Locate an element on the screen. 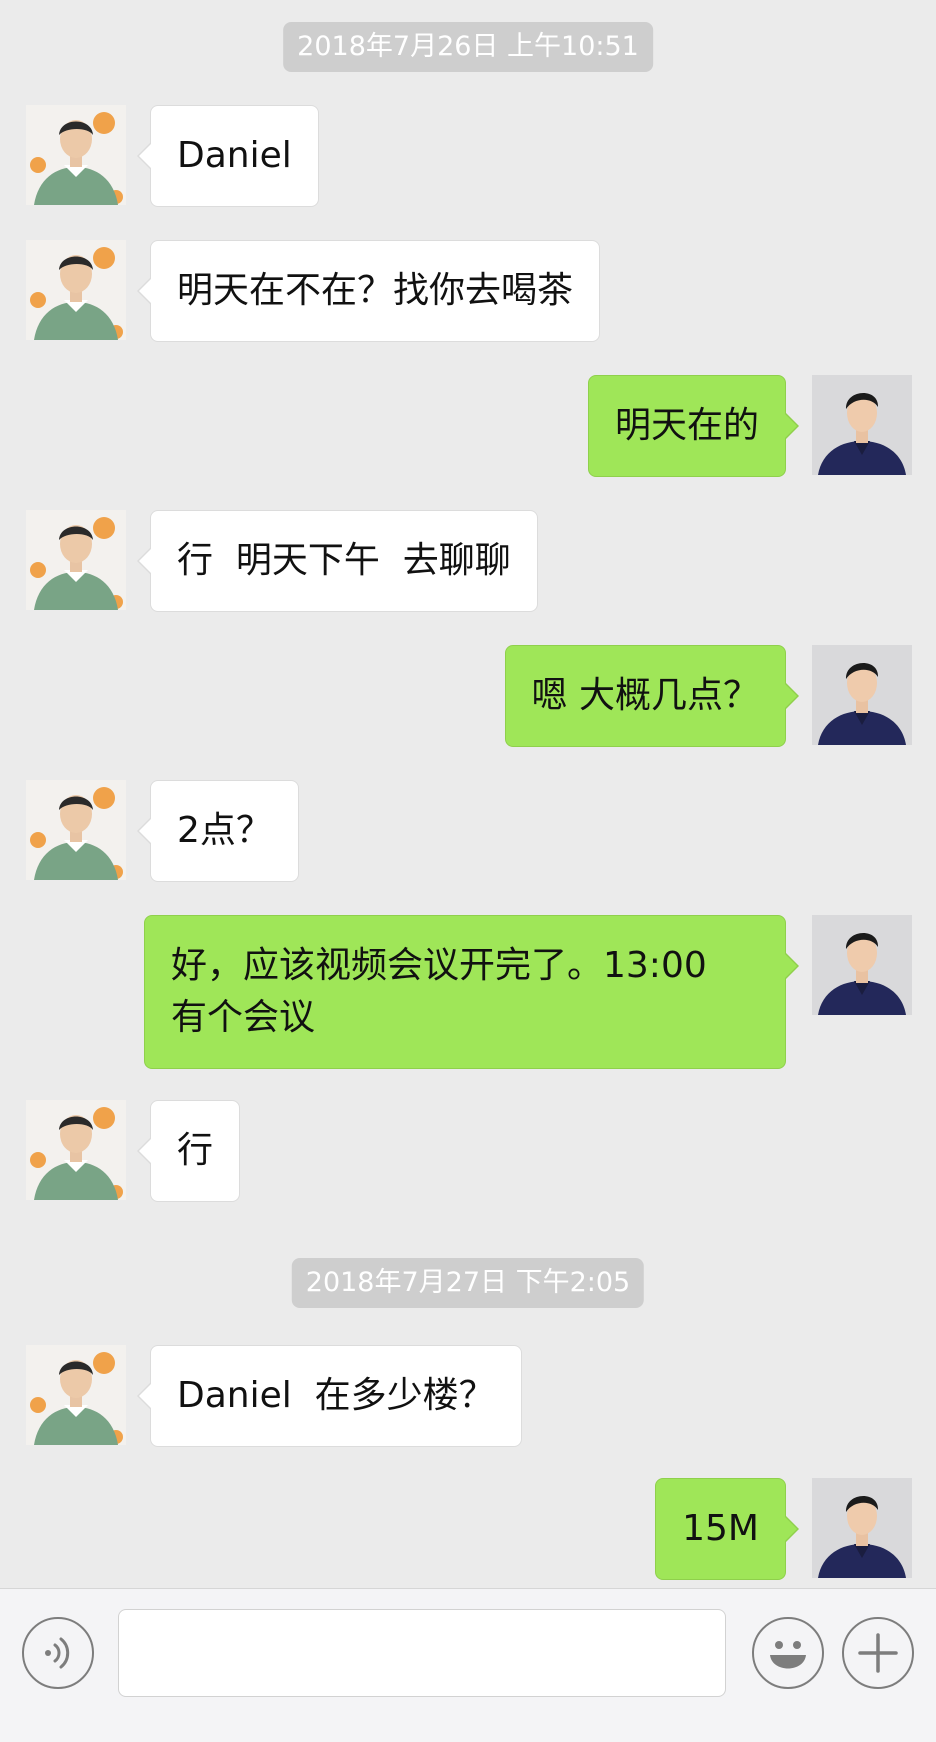  voice-icon is located at coordinates (57, 1653).